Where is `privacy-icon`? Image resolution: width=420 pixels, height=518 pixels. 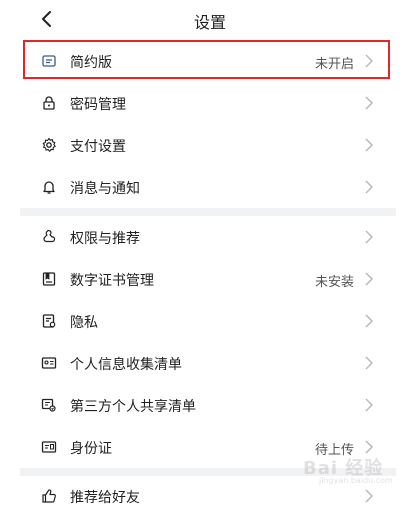 privacy-icon is located at coordinates (49, 321).